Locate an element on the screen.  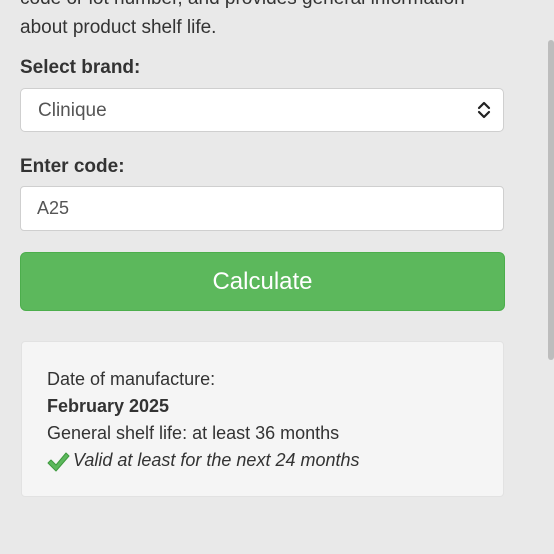
scrollbar is located at coordinates (551, 200).